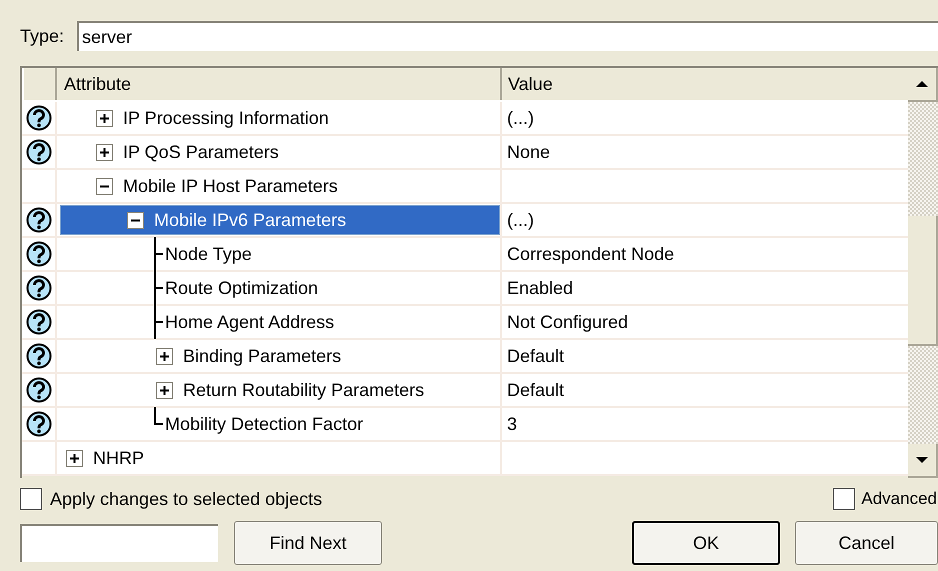 Image resolution: width=938 pixels, height=571 pixels. What do you see at coordinates (196, 118) in the screenshot?
I see `tree-item: IP Processing Information` at bounding box center [196, 118].